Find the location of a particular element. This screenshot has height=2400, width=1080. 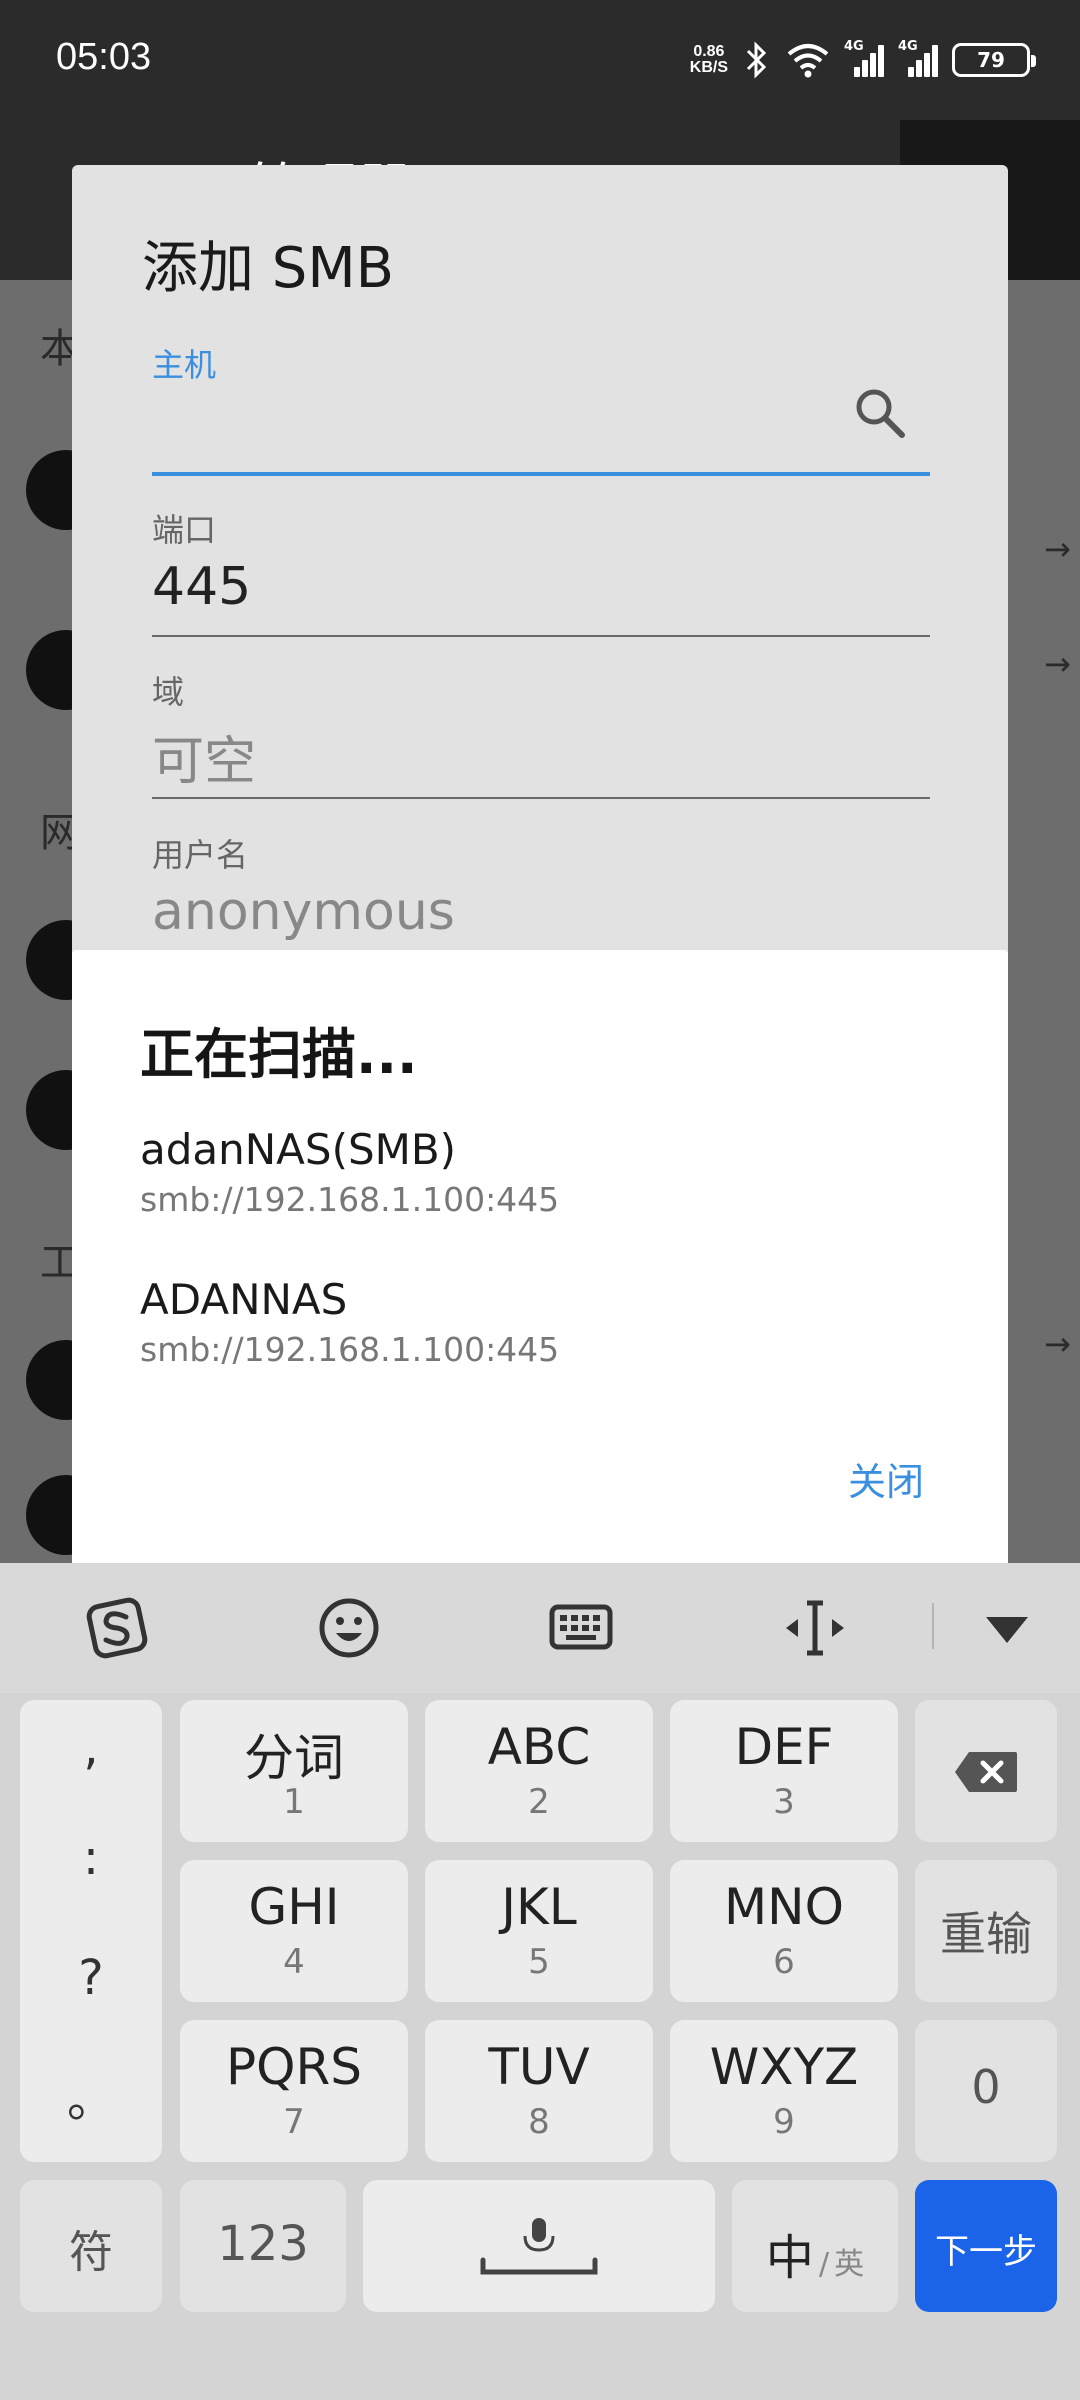

host-field: 主机 is located at coordinates (541, 410).